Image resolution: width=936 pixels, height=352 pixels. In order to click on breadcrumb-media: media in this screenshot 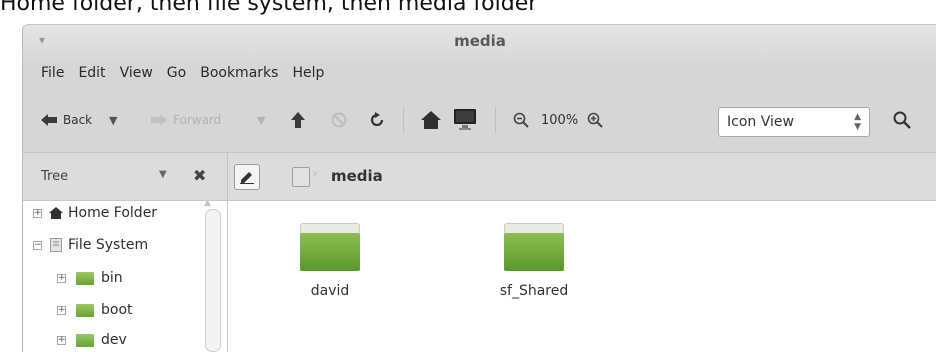, I will do `click(357, 176)`.